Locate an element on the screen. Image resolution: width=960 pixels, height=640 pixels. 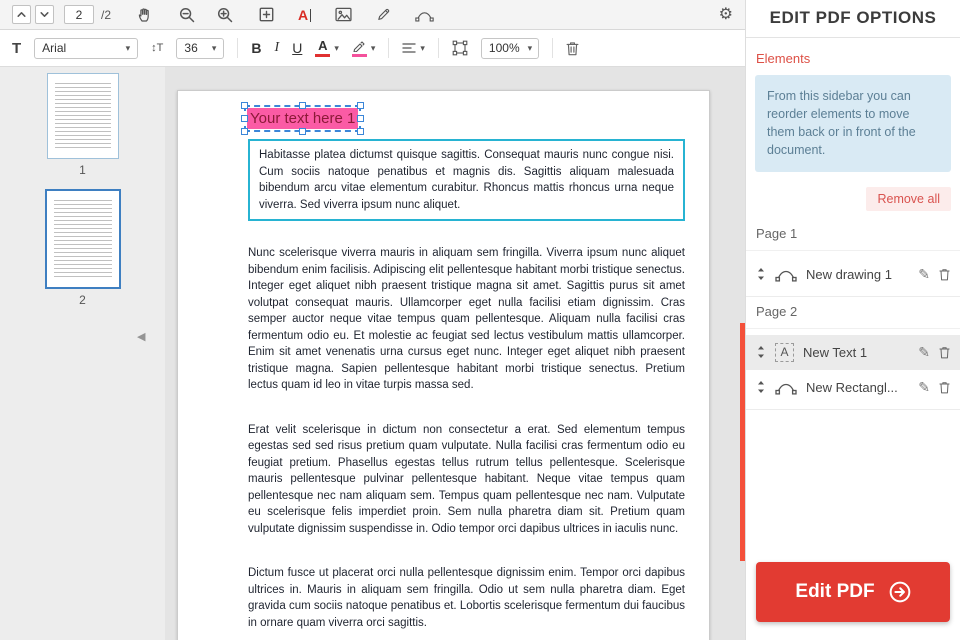
page-number-input is located at coordinates (79, 14).